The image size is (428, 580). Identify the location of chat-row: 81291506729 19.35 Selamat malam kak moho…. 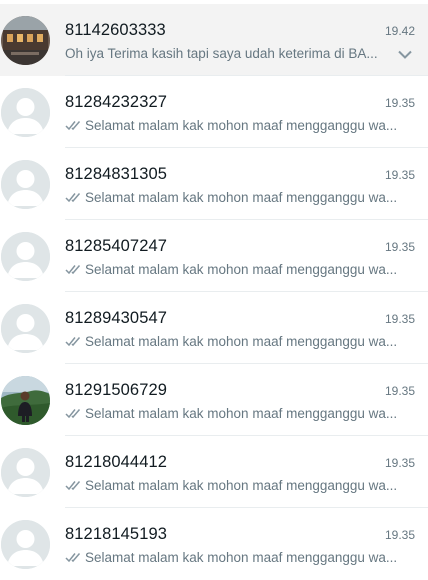
(214, 400).